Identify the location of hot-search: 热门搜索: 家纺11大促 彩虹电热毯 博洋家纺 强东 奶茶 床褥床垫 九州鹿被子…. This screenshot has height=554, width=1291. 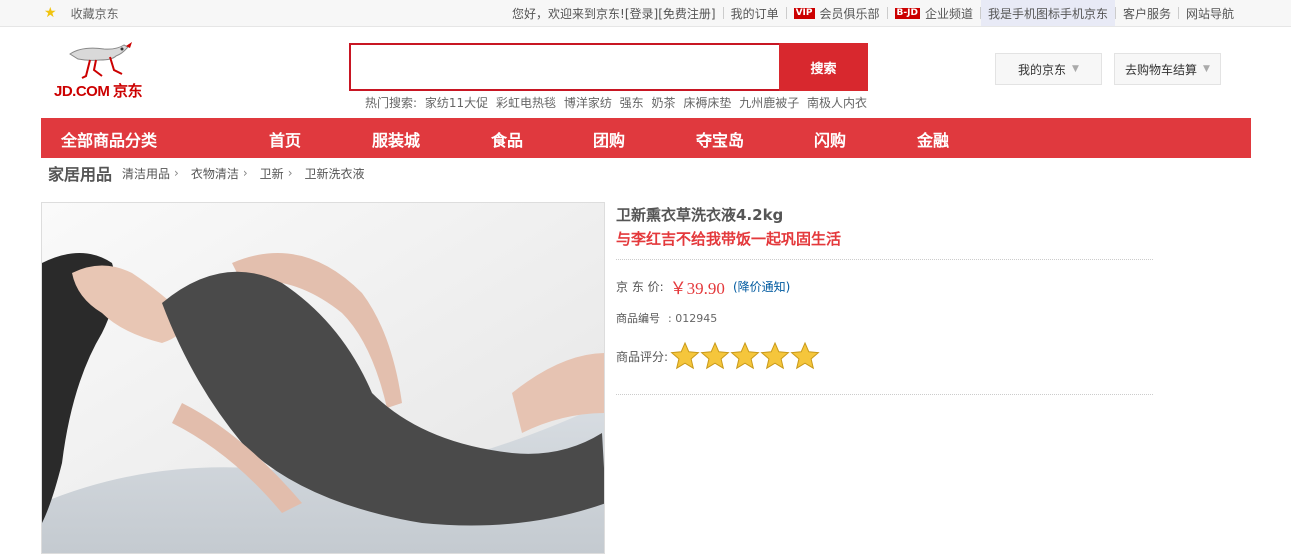
(618, 102).